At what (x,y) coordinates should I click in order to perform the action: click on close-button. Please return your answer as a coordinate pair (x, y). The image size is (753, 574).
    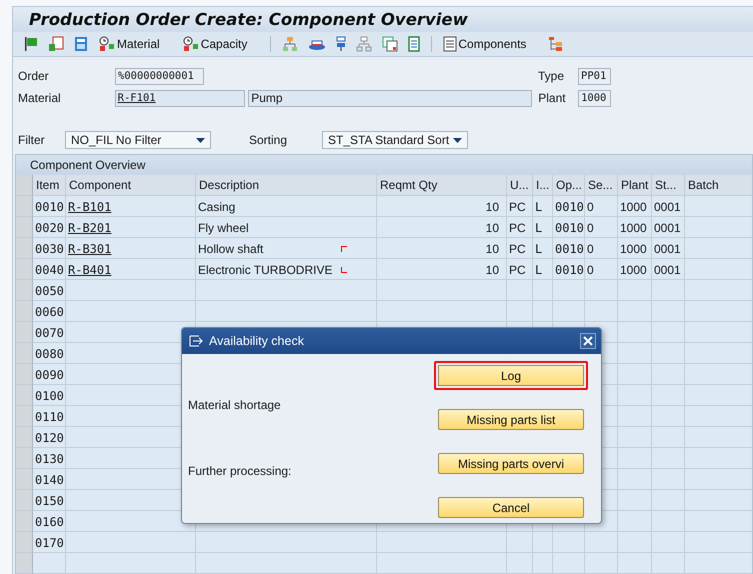
    Looking at the image, I should click on (588, 341).